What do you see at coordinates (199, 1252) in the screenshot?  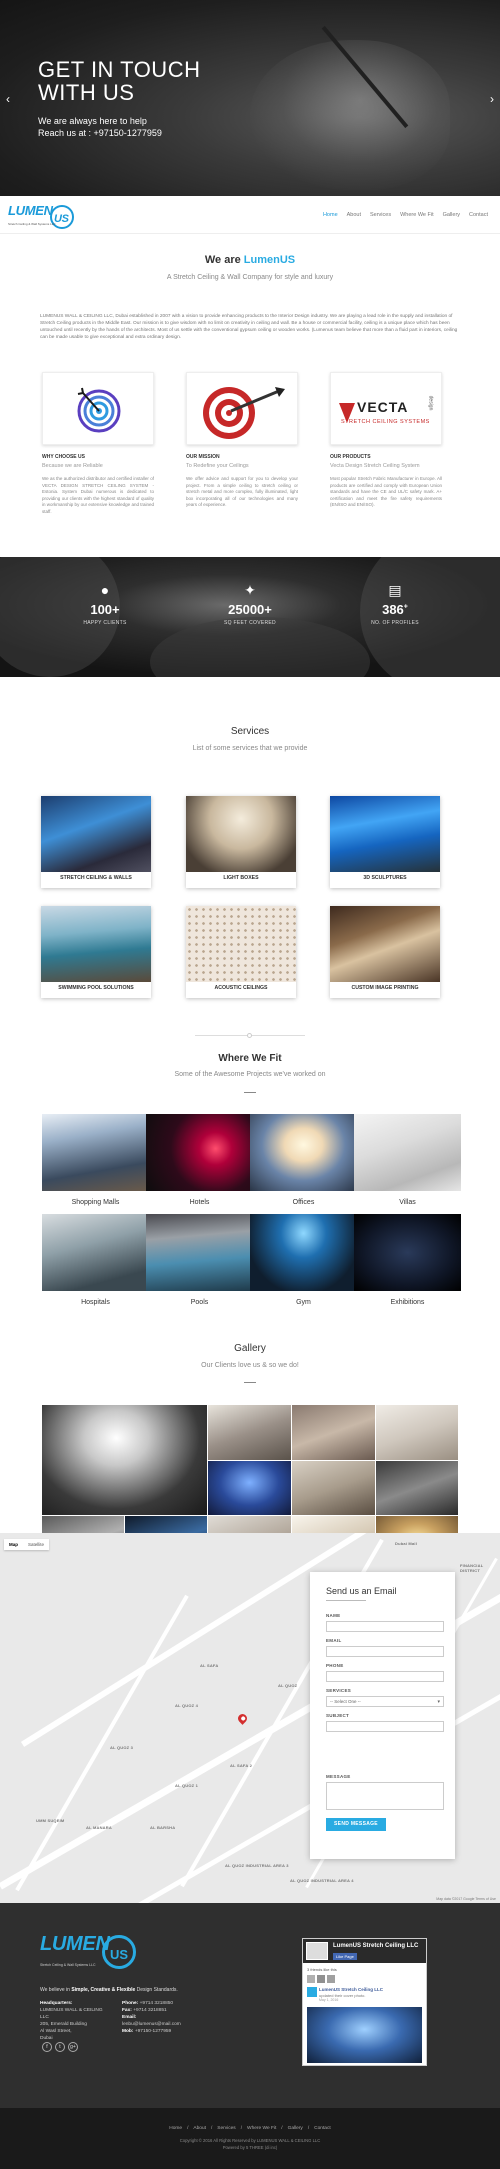 I see `fit-image-pools` at bounding box center [199, 1252].